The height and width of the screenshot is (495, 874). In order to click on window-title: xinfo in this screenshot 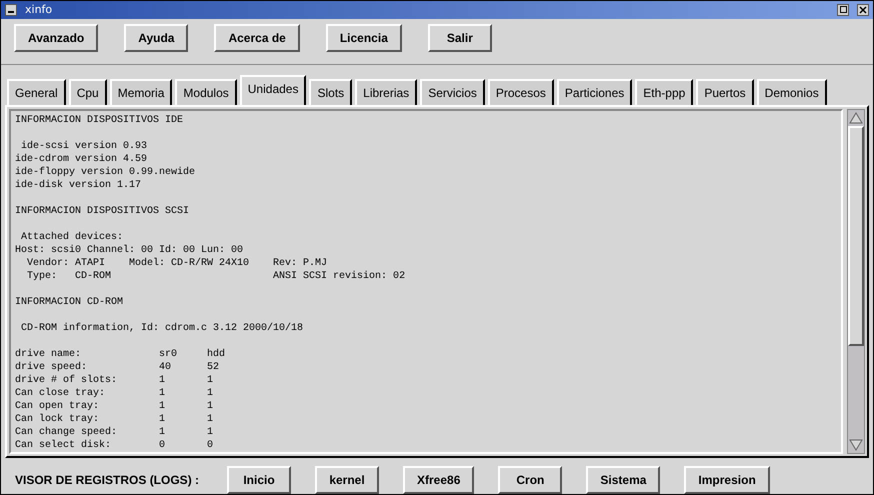, I will do `click(39, 10)`.